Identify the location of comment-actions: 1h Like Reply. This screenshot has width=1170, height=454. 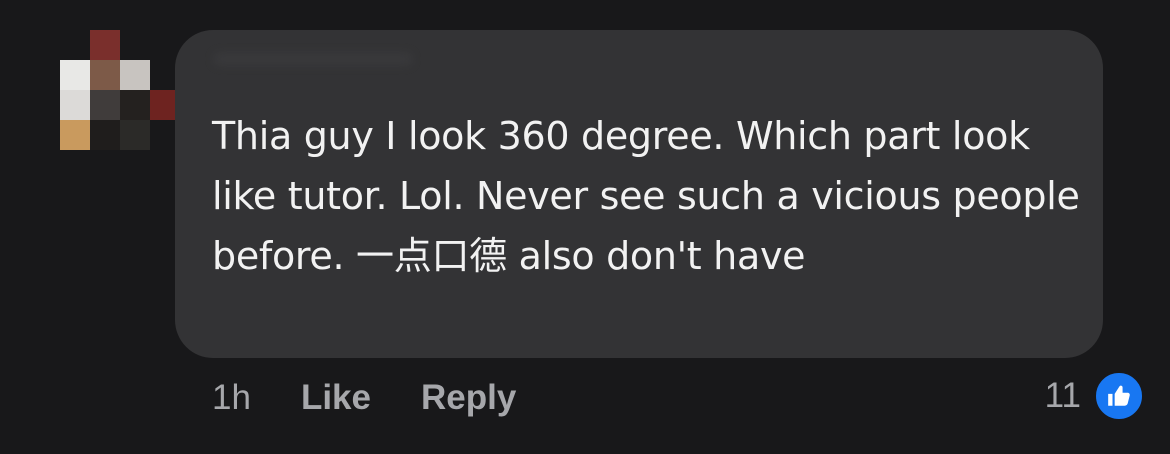
(364, 398).